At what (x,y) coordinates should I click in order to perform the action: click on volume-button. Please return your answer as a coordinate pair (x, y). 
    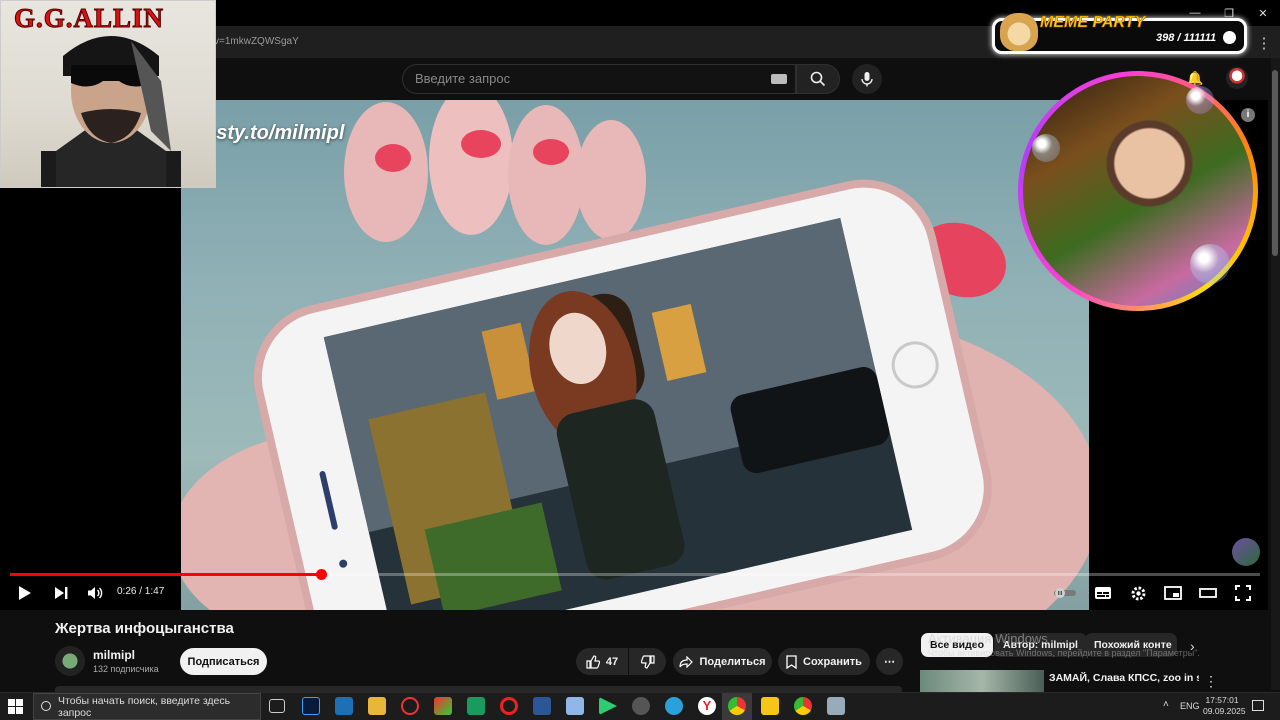
    Looking at the image, I should click on (95, 593).